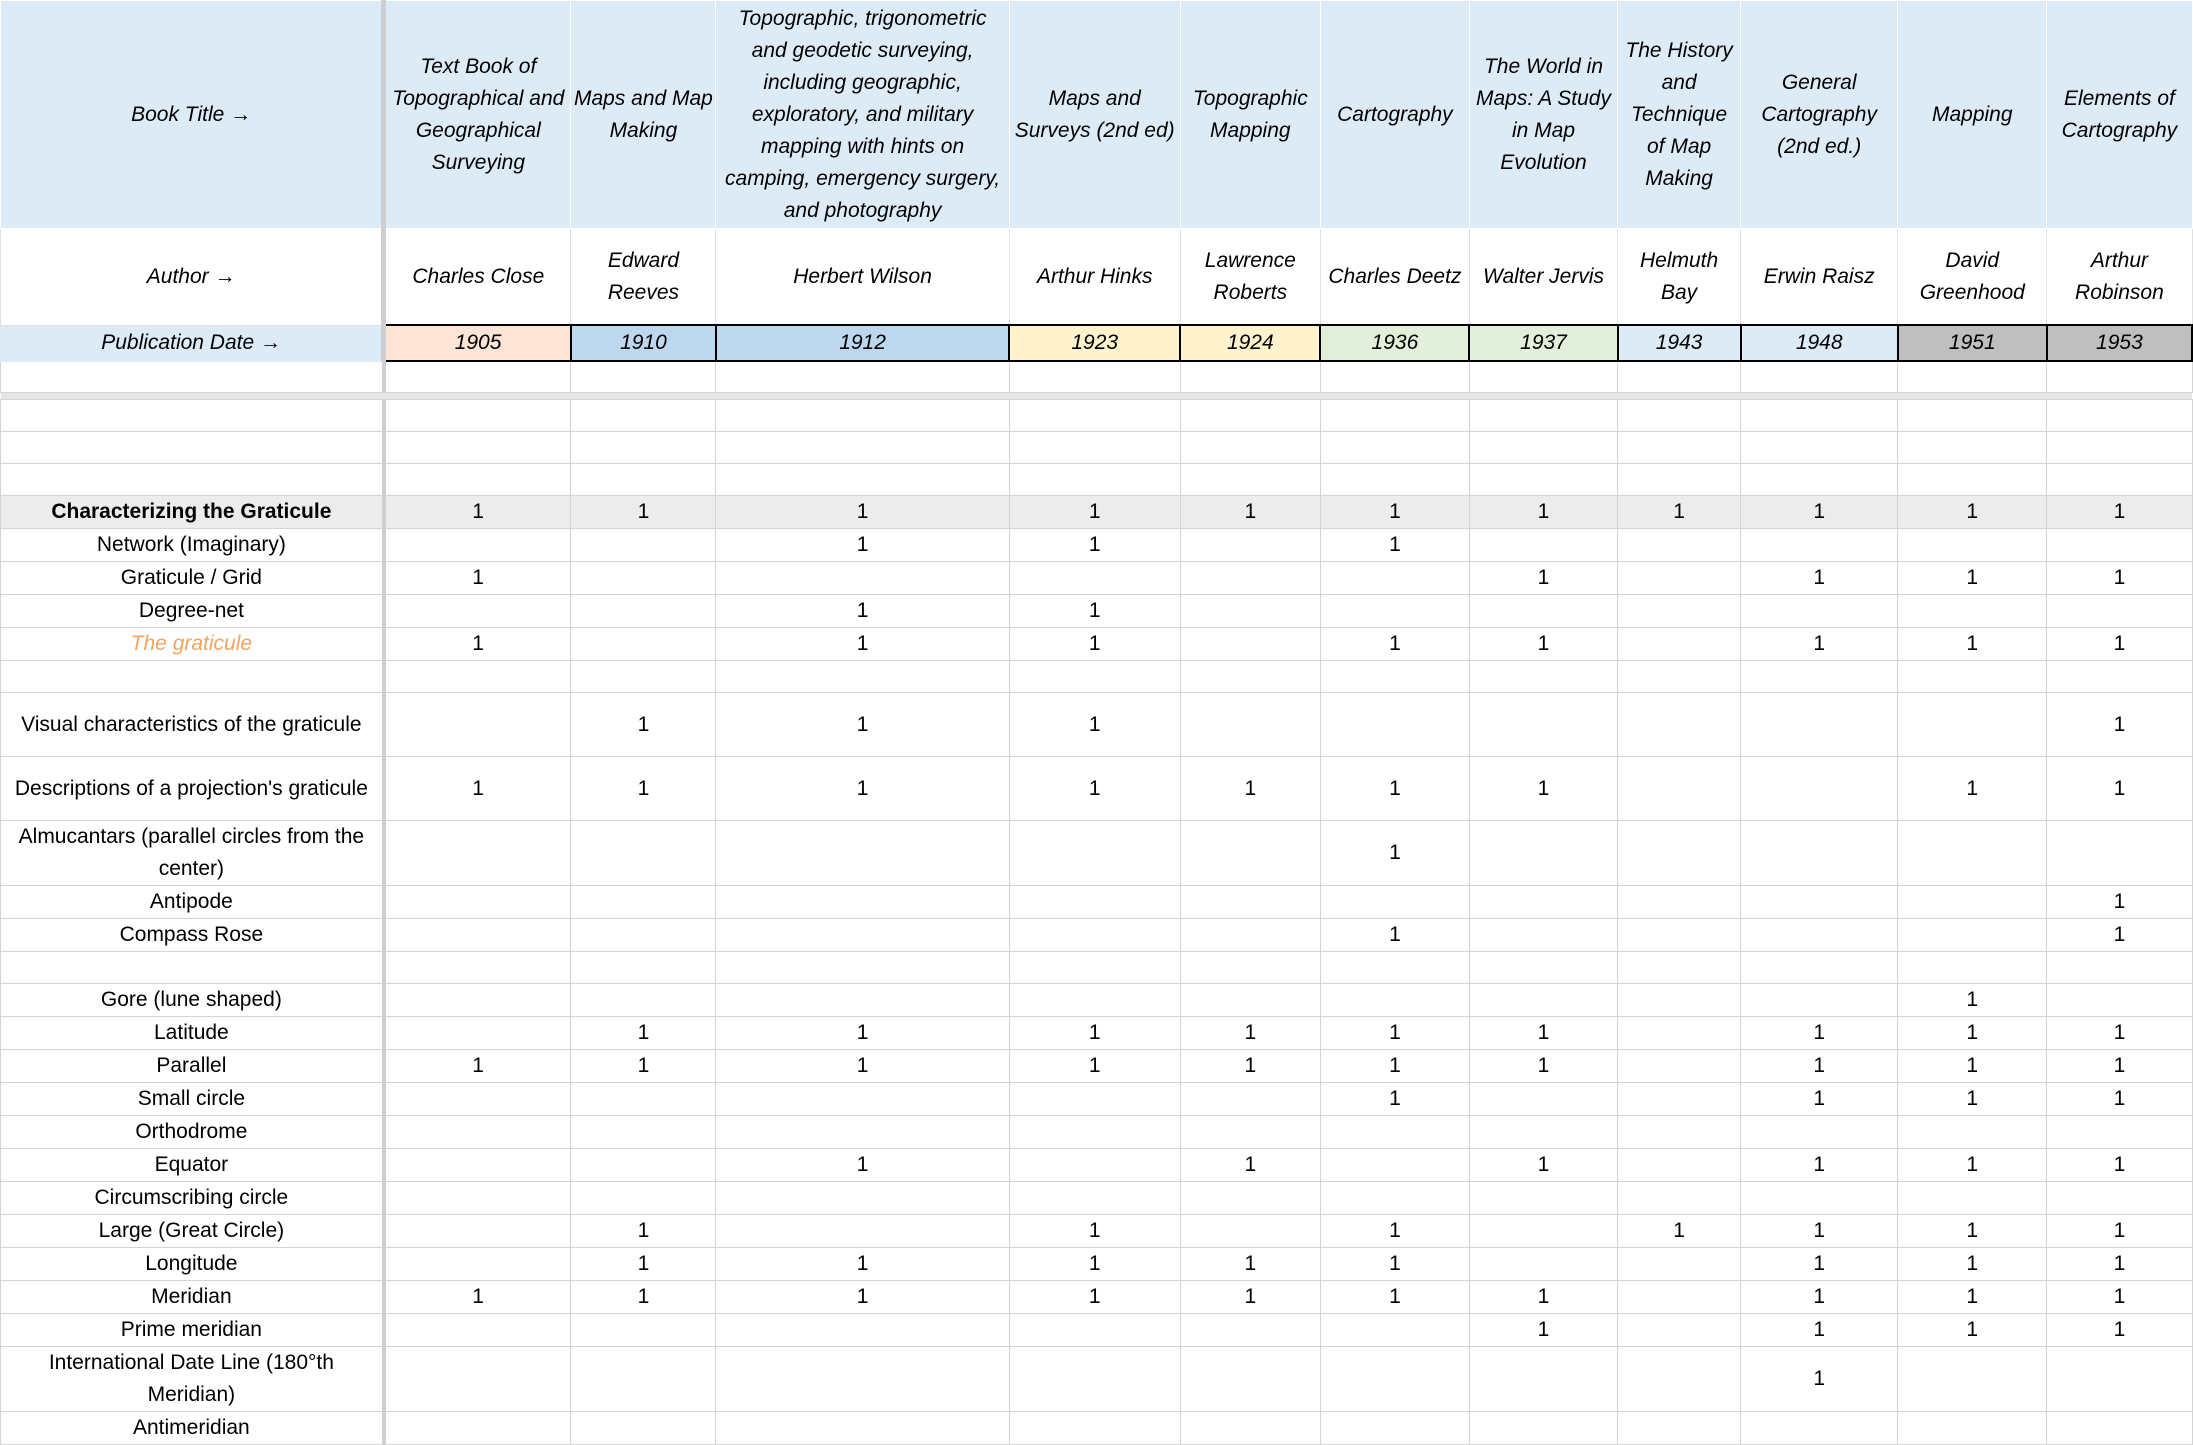  Describe the element at coordinates (1394, 114) in the screenshot. I see `book-title-cell: Cartography` at that location.